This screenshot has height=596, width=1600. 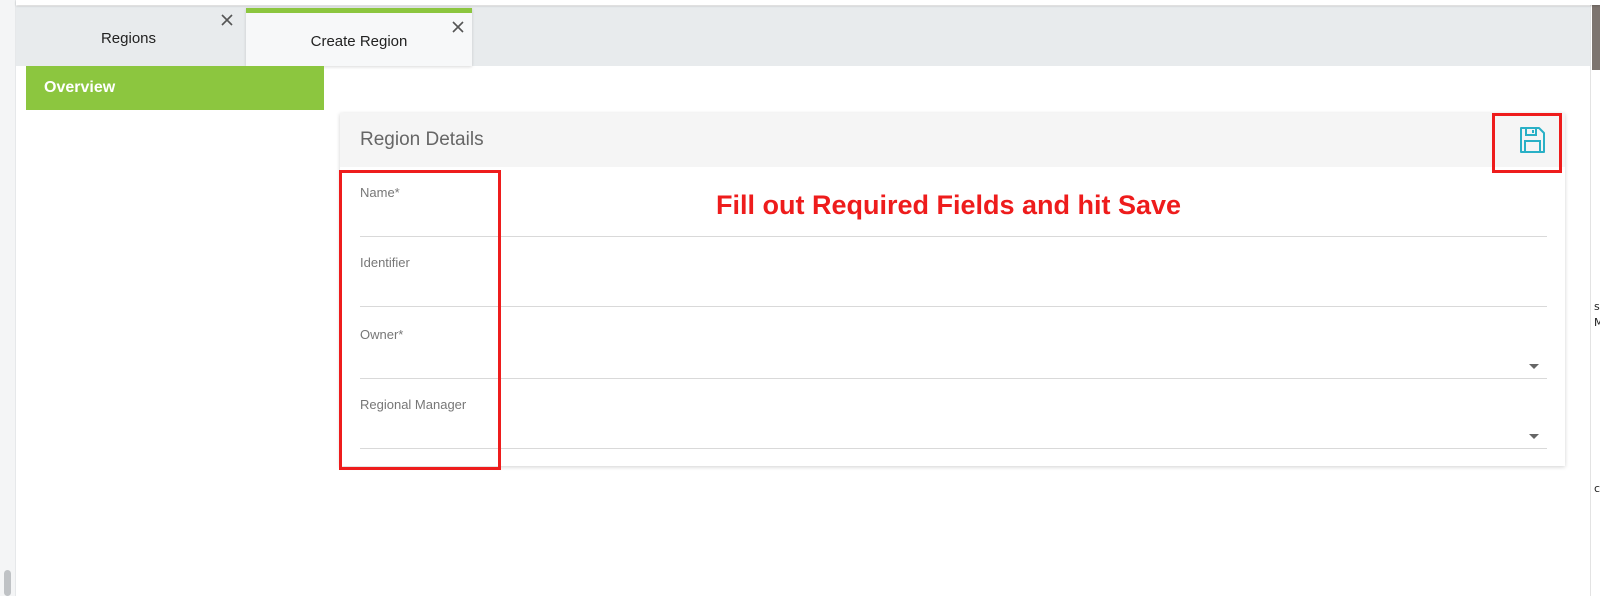 What do you see at coordinates (8, 298) in the screenshot?
I see `left-gutter` at bounding box center [8, 298].